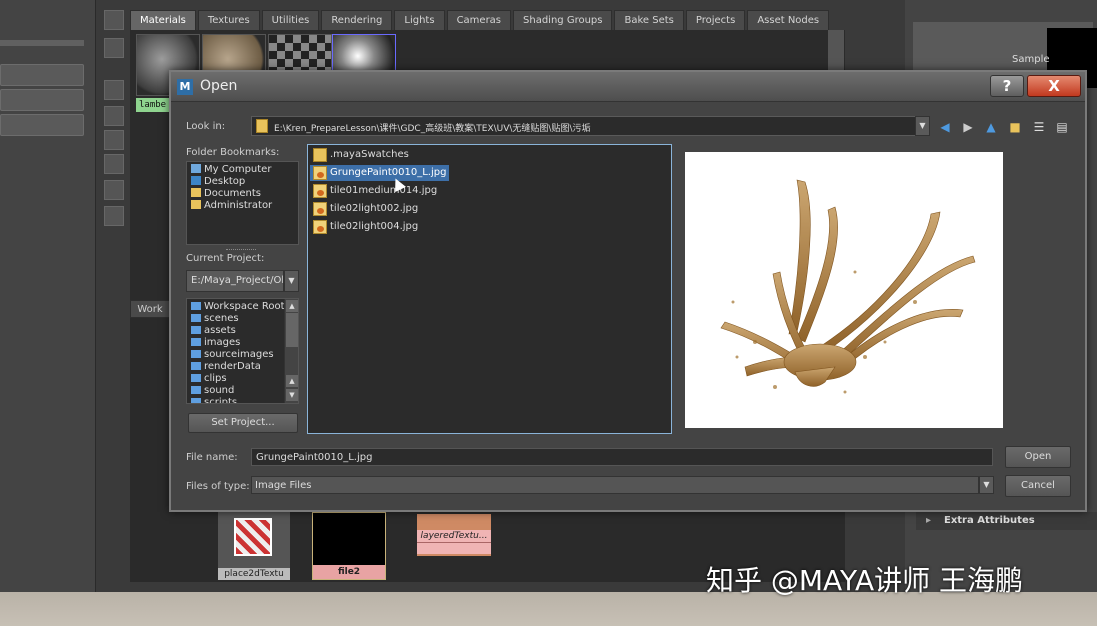 The width and height of the screenshot is (1097, 626). I want to click on tab-bake-sets: Bake Sets, so click(649, 20).